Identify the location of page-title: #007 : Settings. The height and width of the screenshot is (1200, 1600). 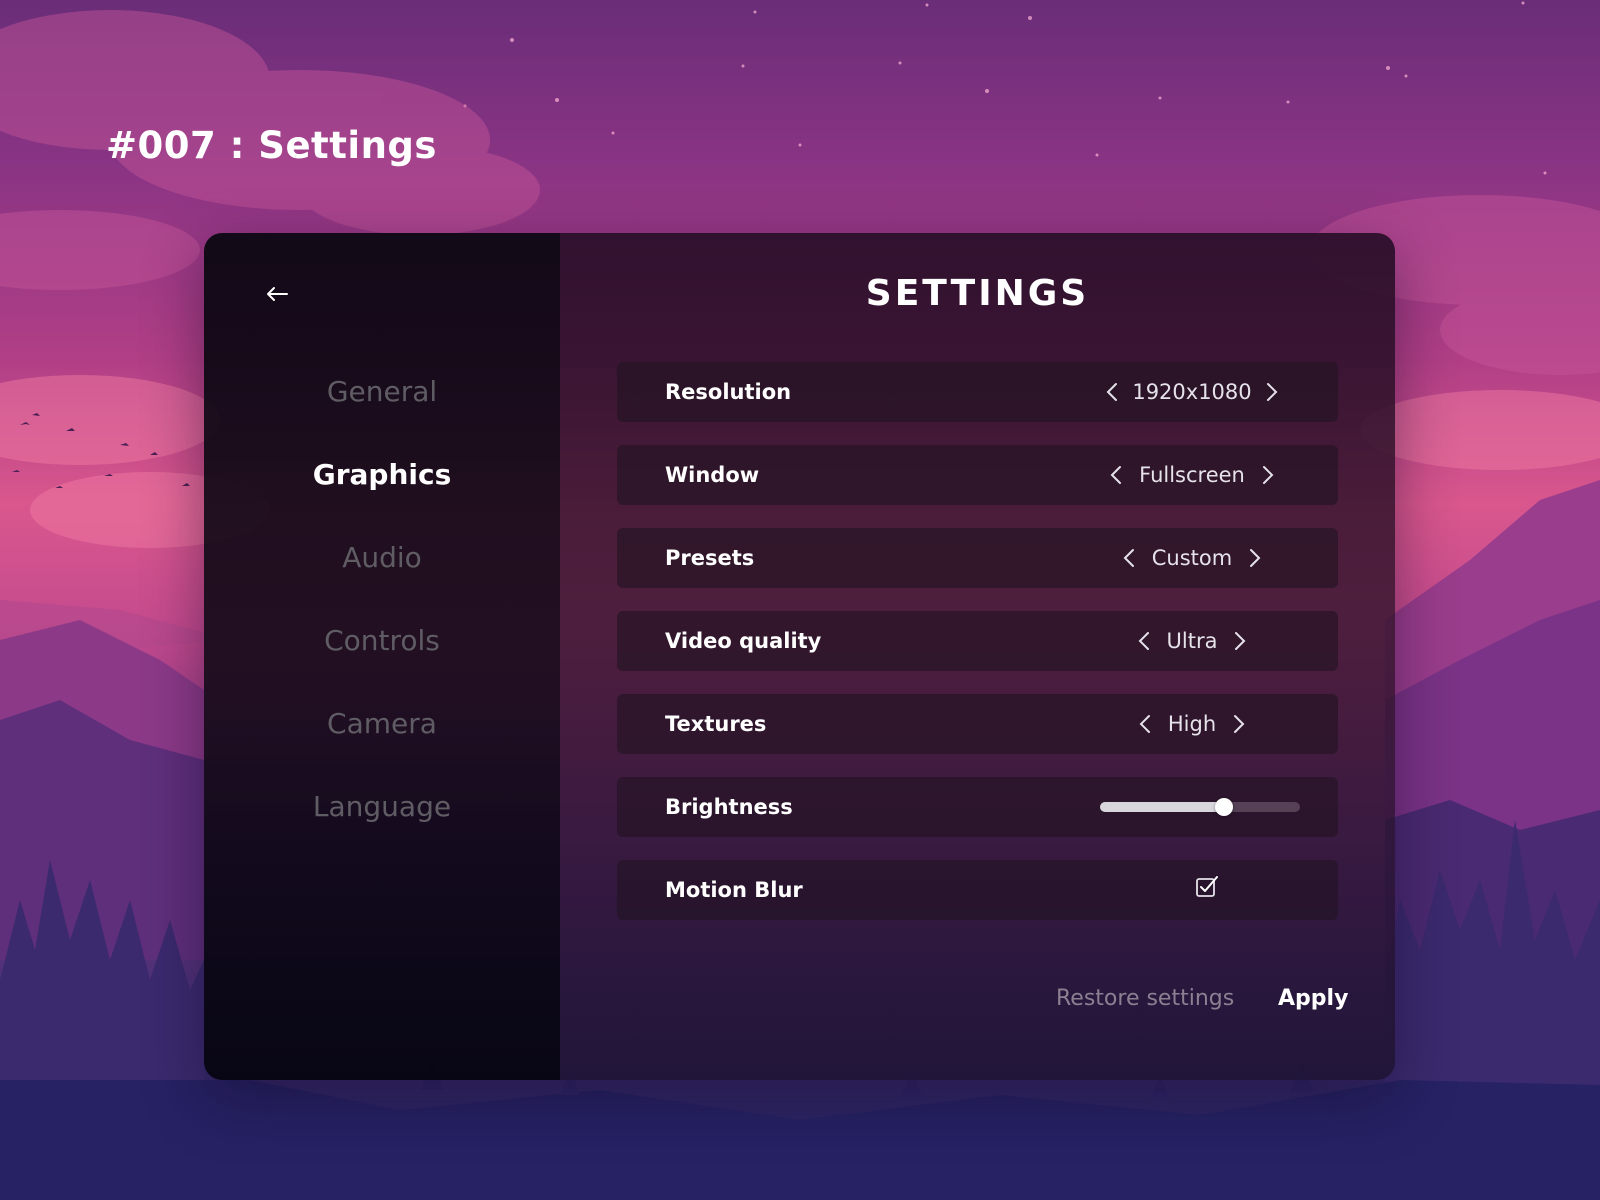
(271, 145).